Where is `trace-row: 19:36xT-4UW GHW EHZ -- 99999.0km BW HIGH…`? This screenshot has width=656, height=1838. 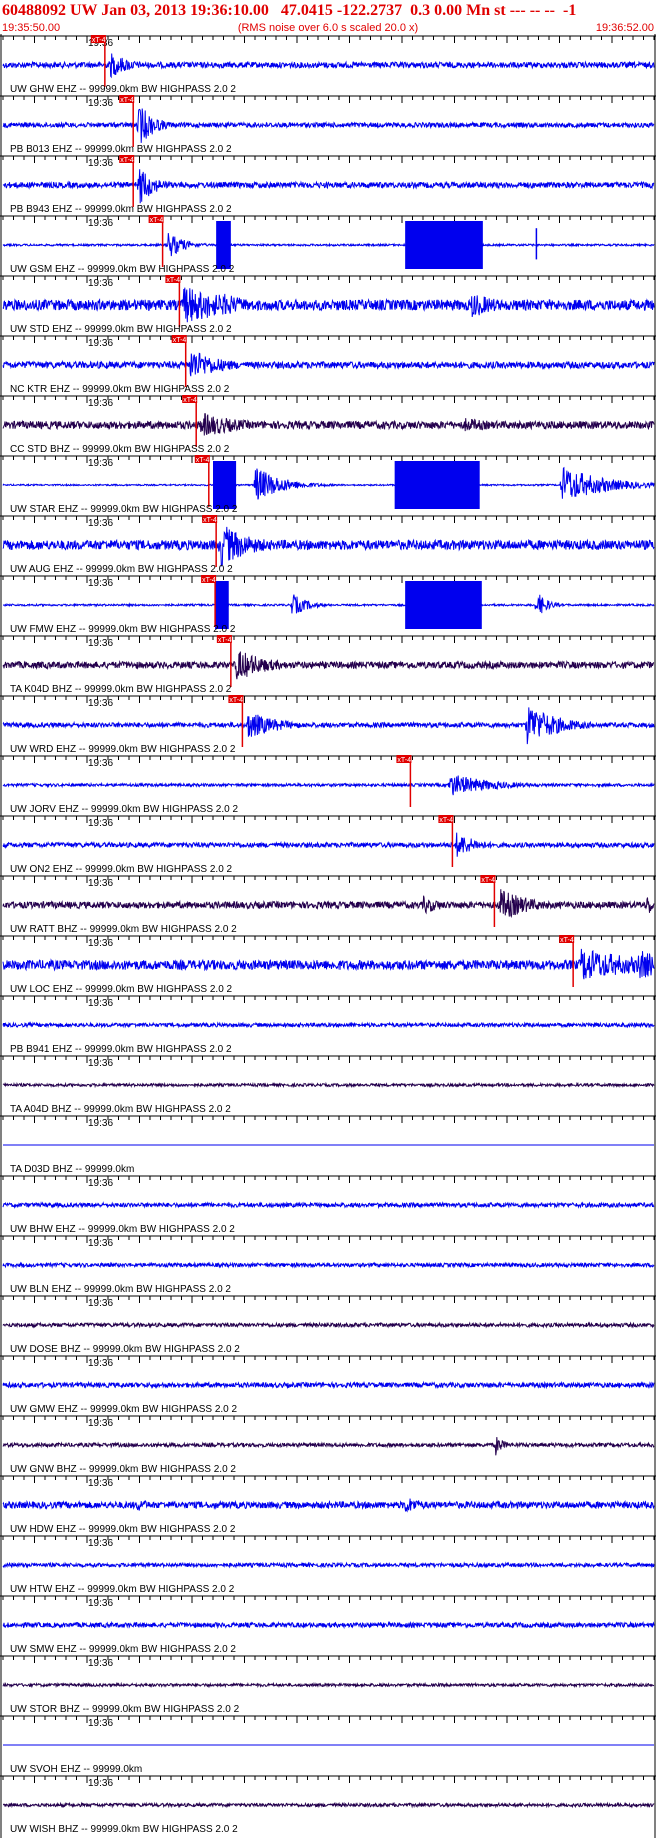 trace-row: 19:36xT-4UW GHW EHZ -- 99999.0km BW HIGH… is located at coordinates (328, 65).